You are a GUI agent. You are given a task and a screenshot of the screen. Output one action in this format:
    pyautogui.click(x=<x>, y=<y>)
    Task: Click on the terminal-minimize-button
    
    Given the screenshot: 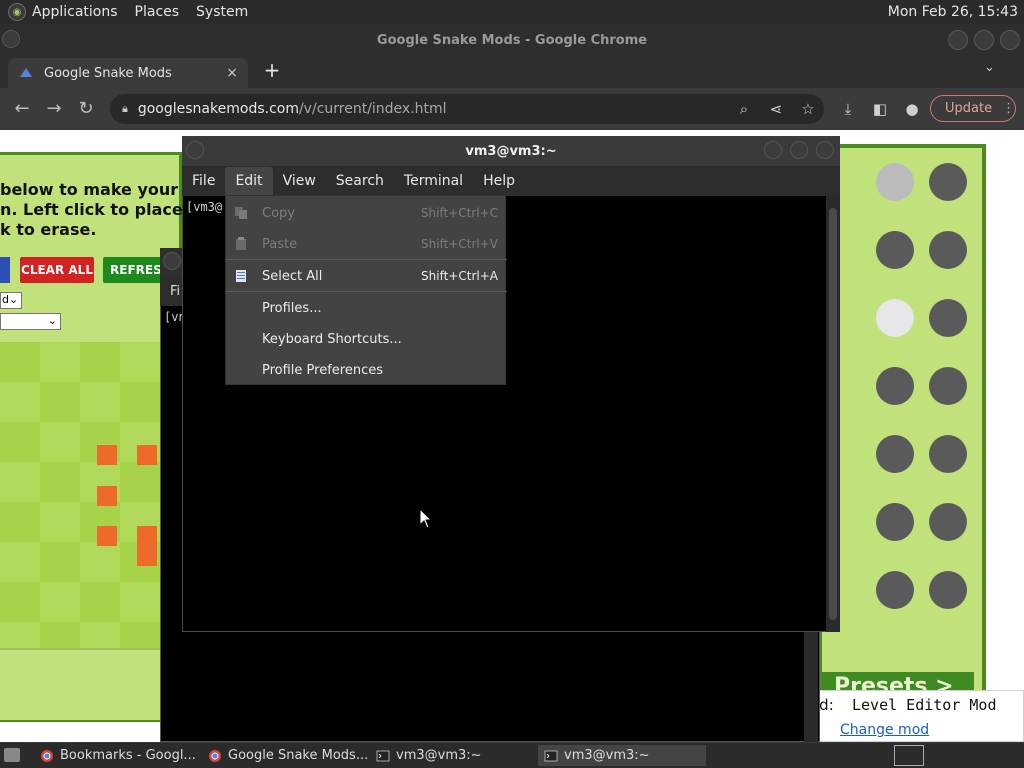 What is the action you would take?
    pyautogui.click(x=773, y=150)
    